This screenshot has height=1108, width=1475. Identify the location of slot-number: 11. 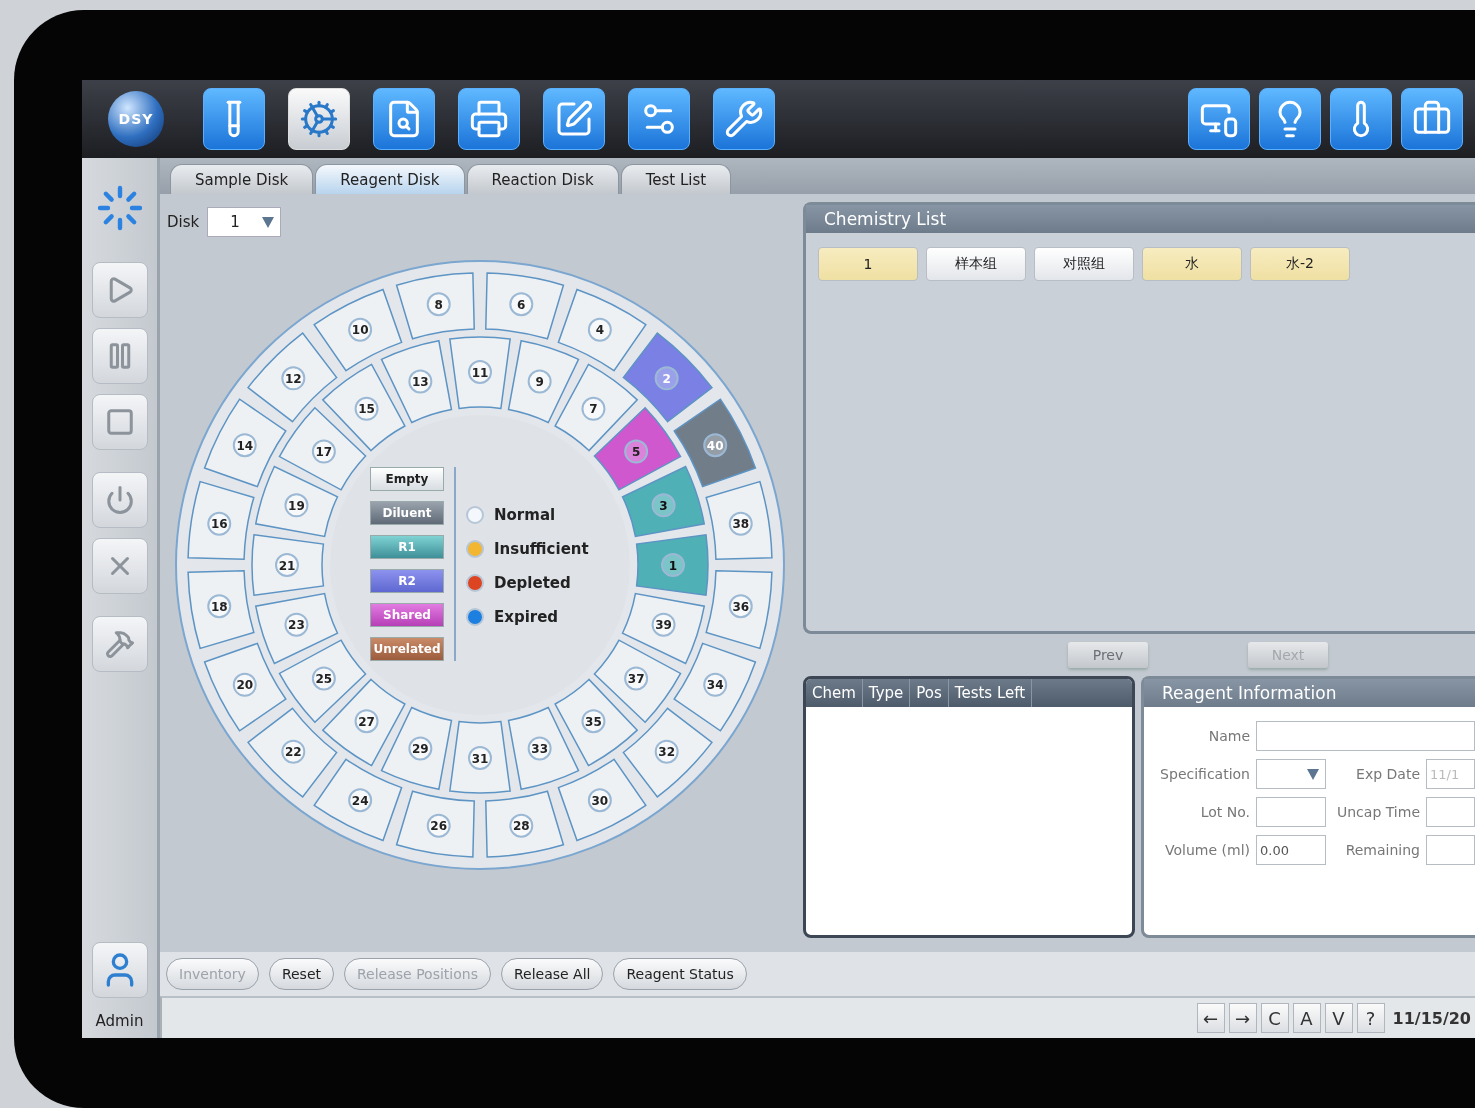
(480, 372).